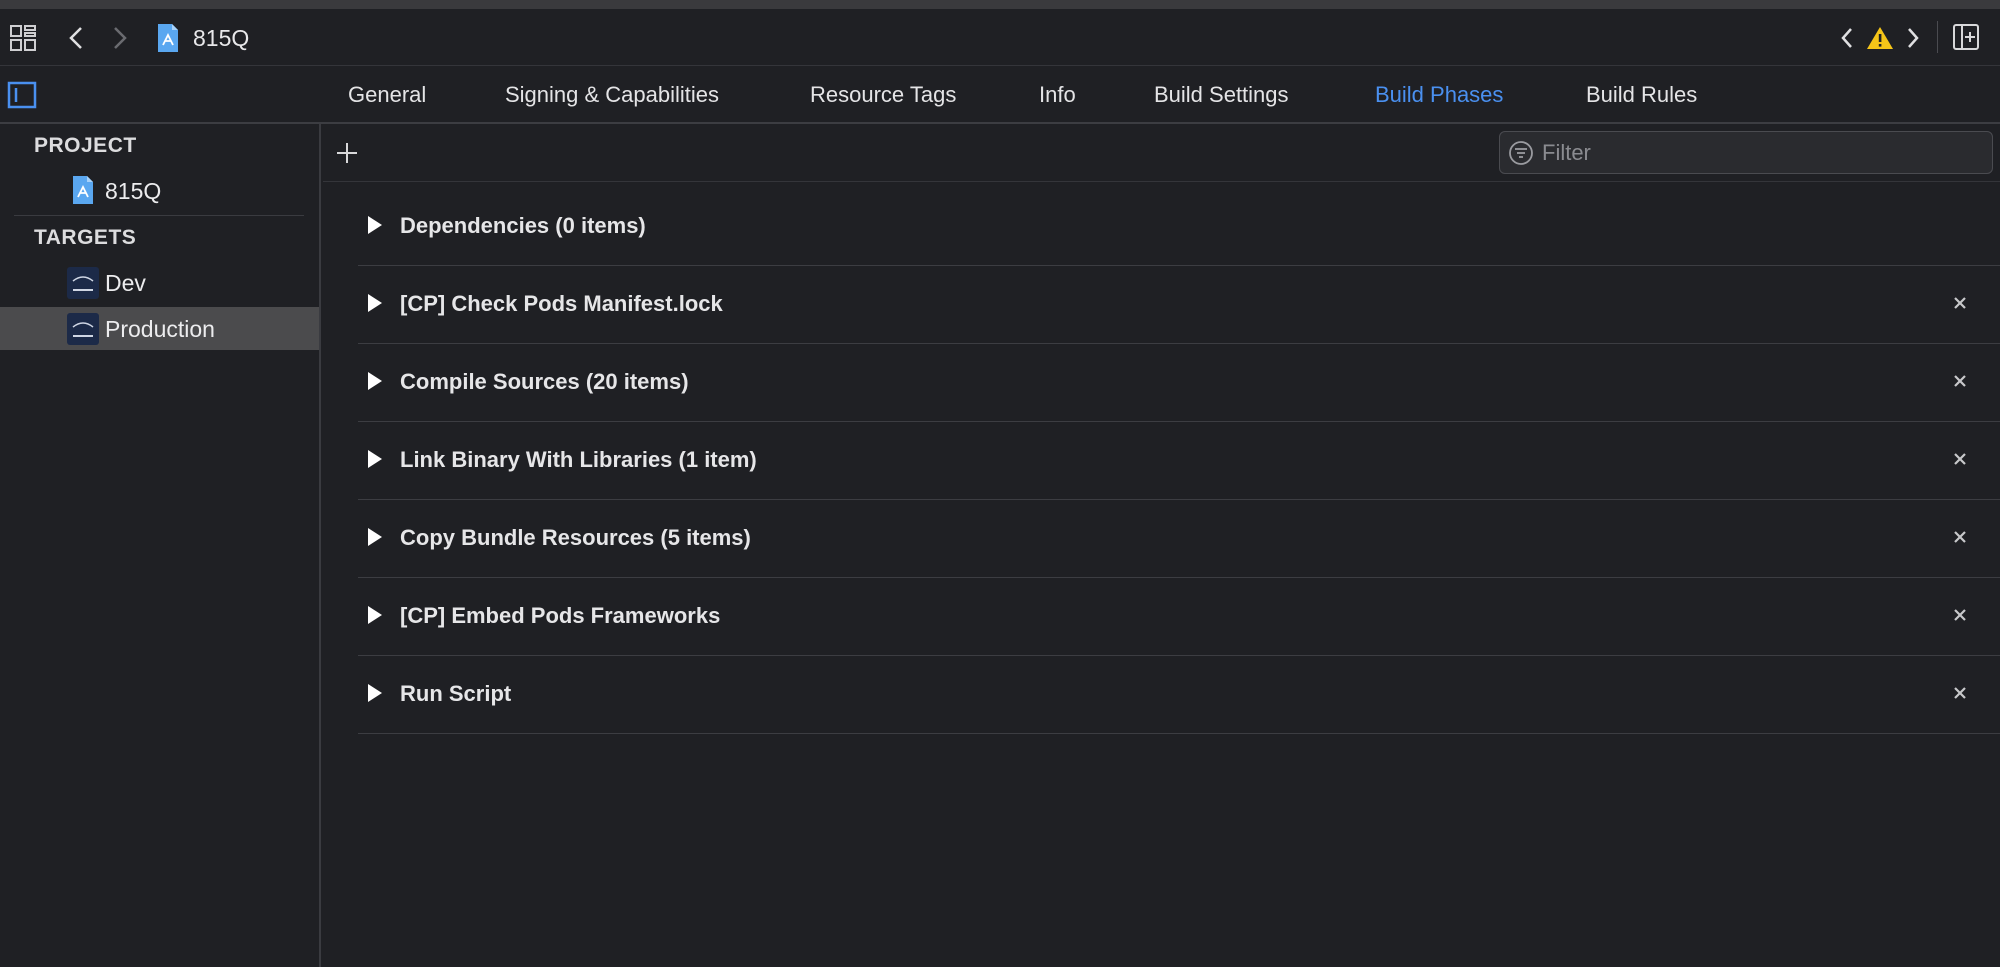  I want to click on sidebar-item-target-production: Production, so click(159, 328).